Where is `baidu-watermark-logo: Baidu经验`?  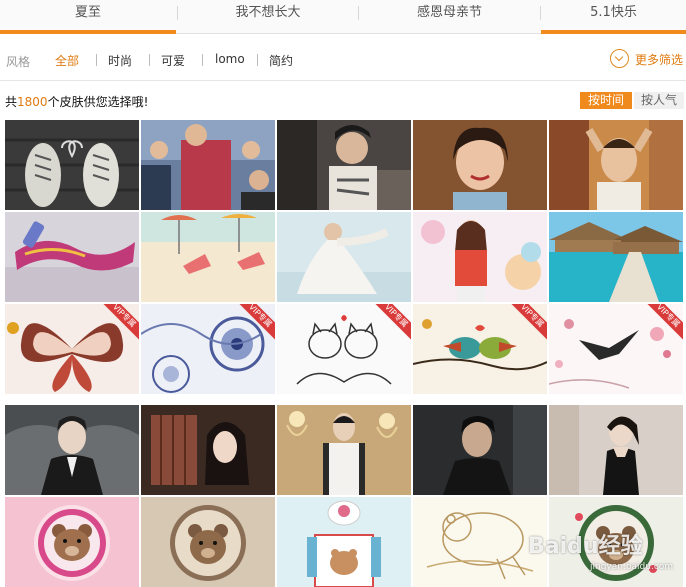
baidu-watermark-logo: Baidu经验 is located at coordinates (585, 546).